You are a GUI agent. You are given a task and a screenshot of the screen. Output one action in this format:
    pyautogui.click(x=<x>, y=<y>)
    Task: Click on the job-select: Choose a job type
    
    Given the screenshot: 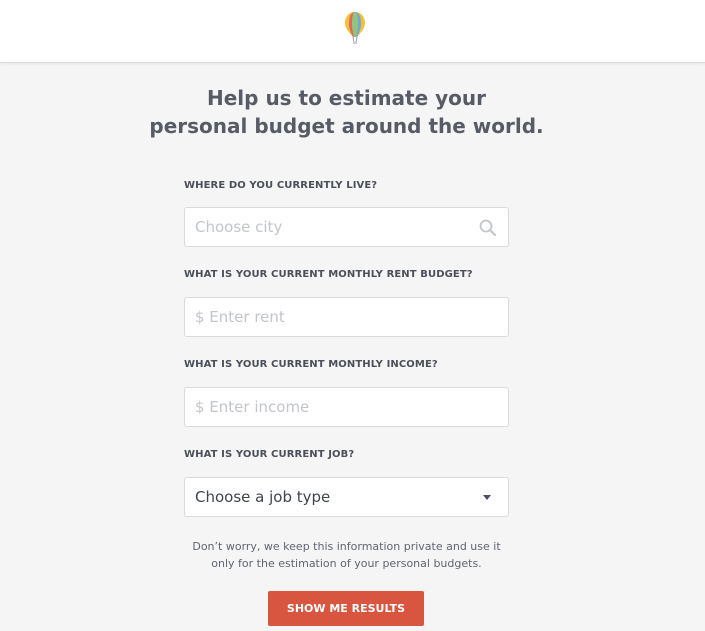 What is the action you would take?
    pyautogui.click(x=346, y=497)
    